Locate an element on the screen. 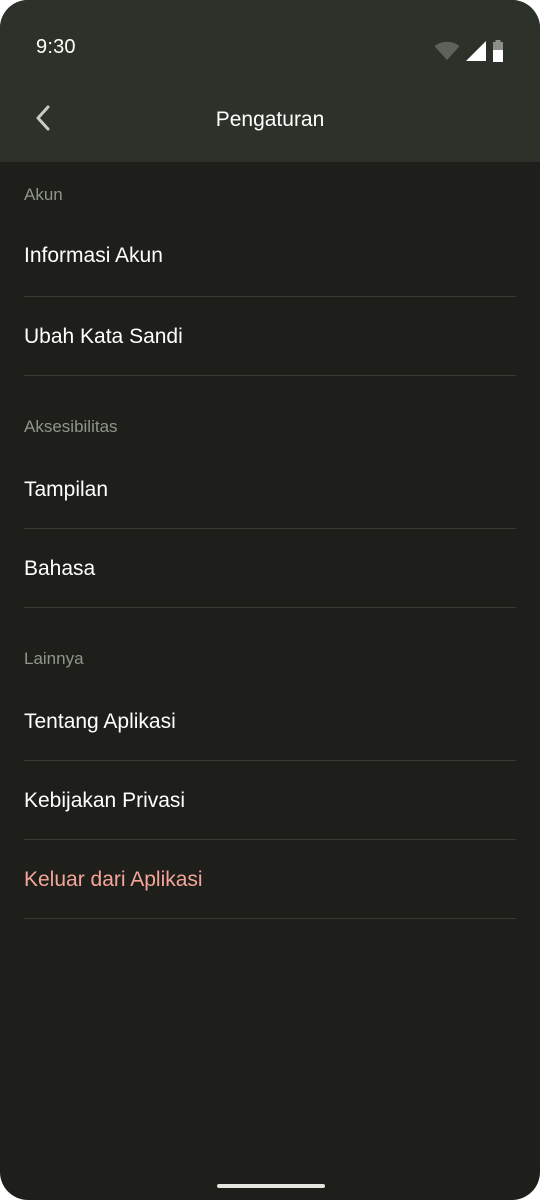 This screenshot has width=540, height=1200. settings-item-label: Ubah Kata Sandi is located at coordinates (103, 336).